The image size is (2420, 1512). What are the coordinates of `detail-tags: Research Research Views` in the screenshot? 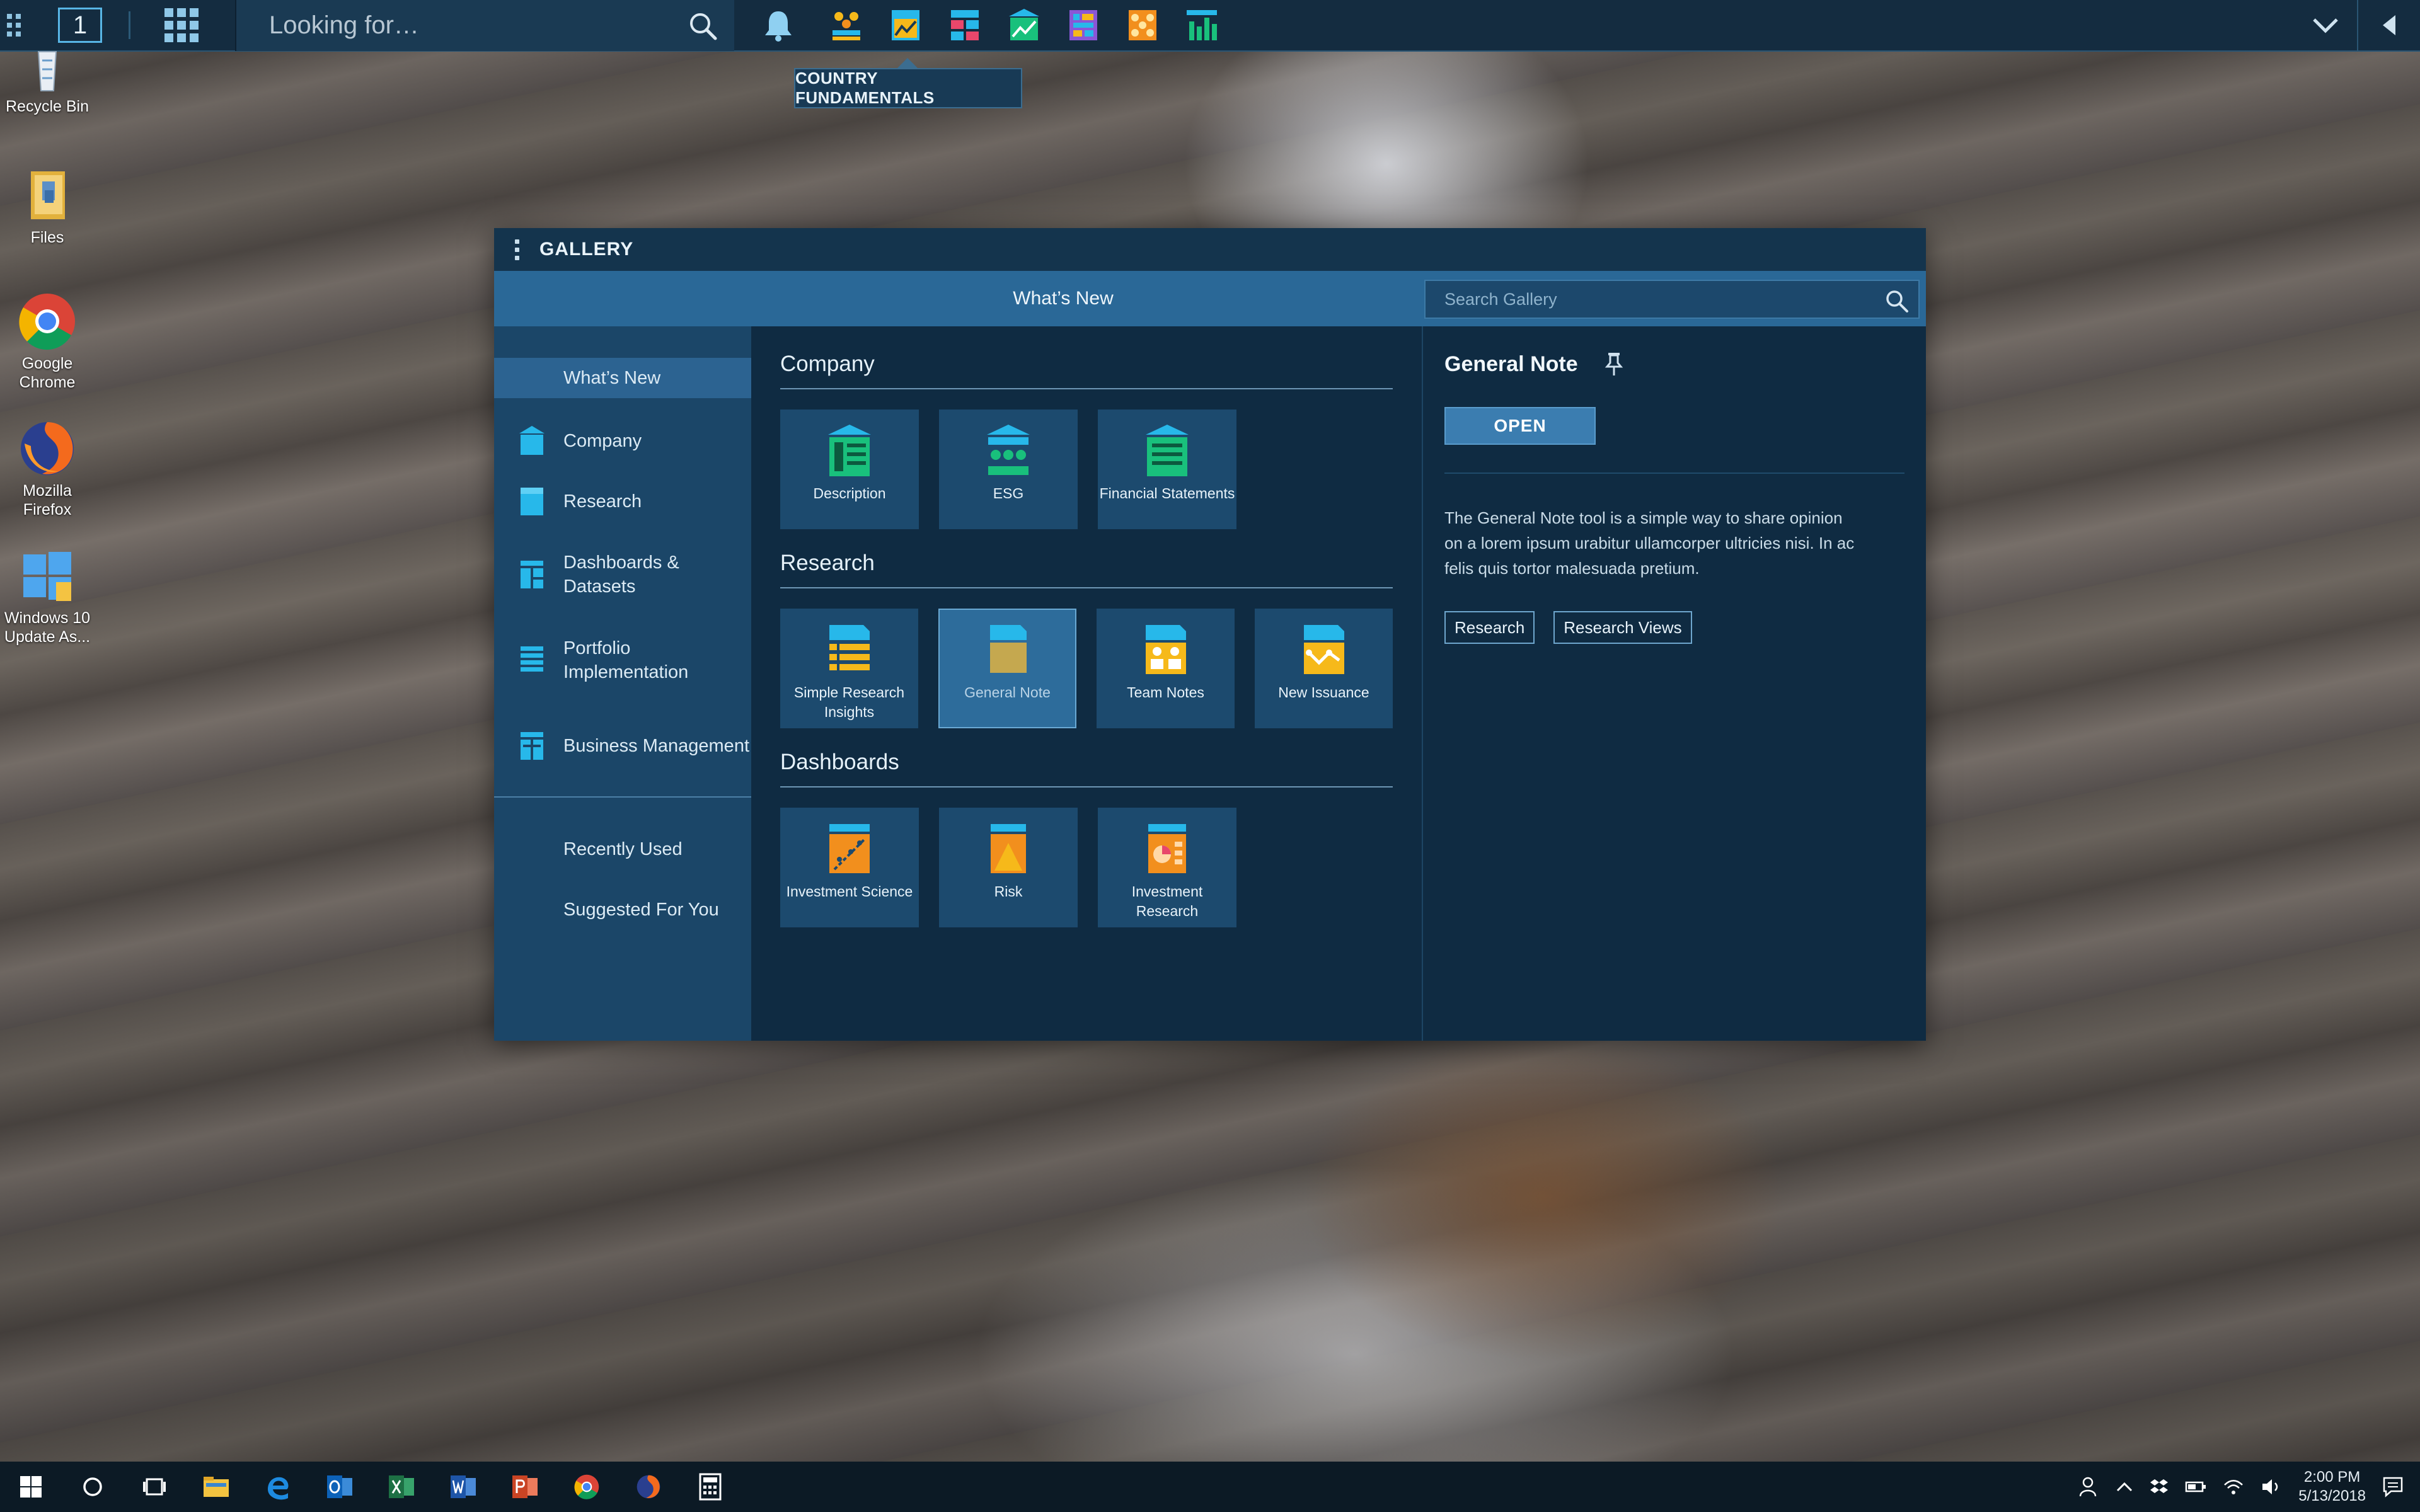 It's located at (1674, 627).